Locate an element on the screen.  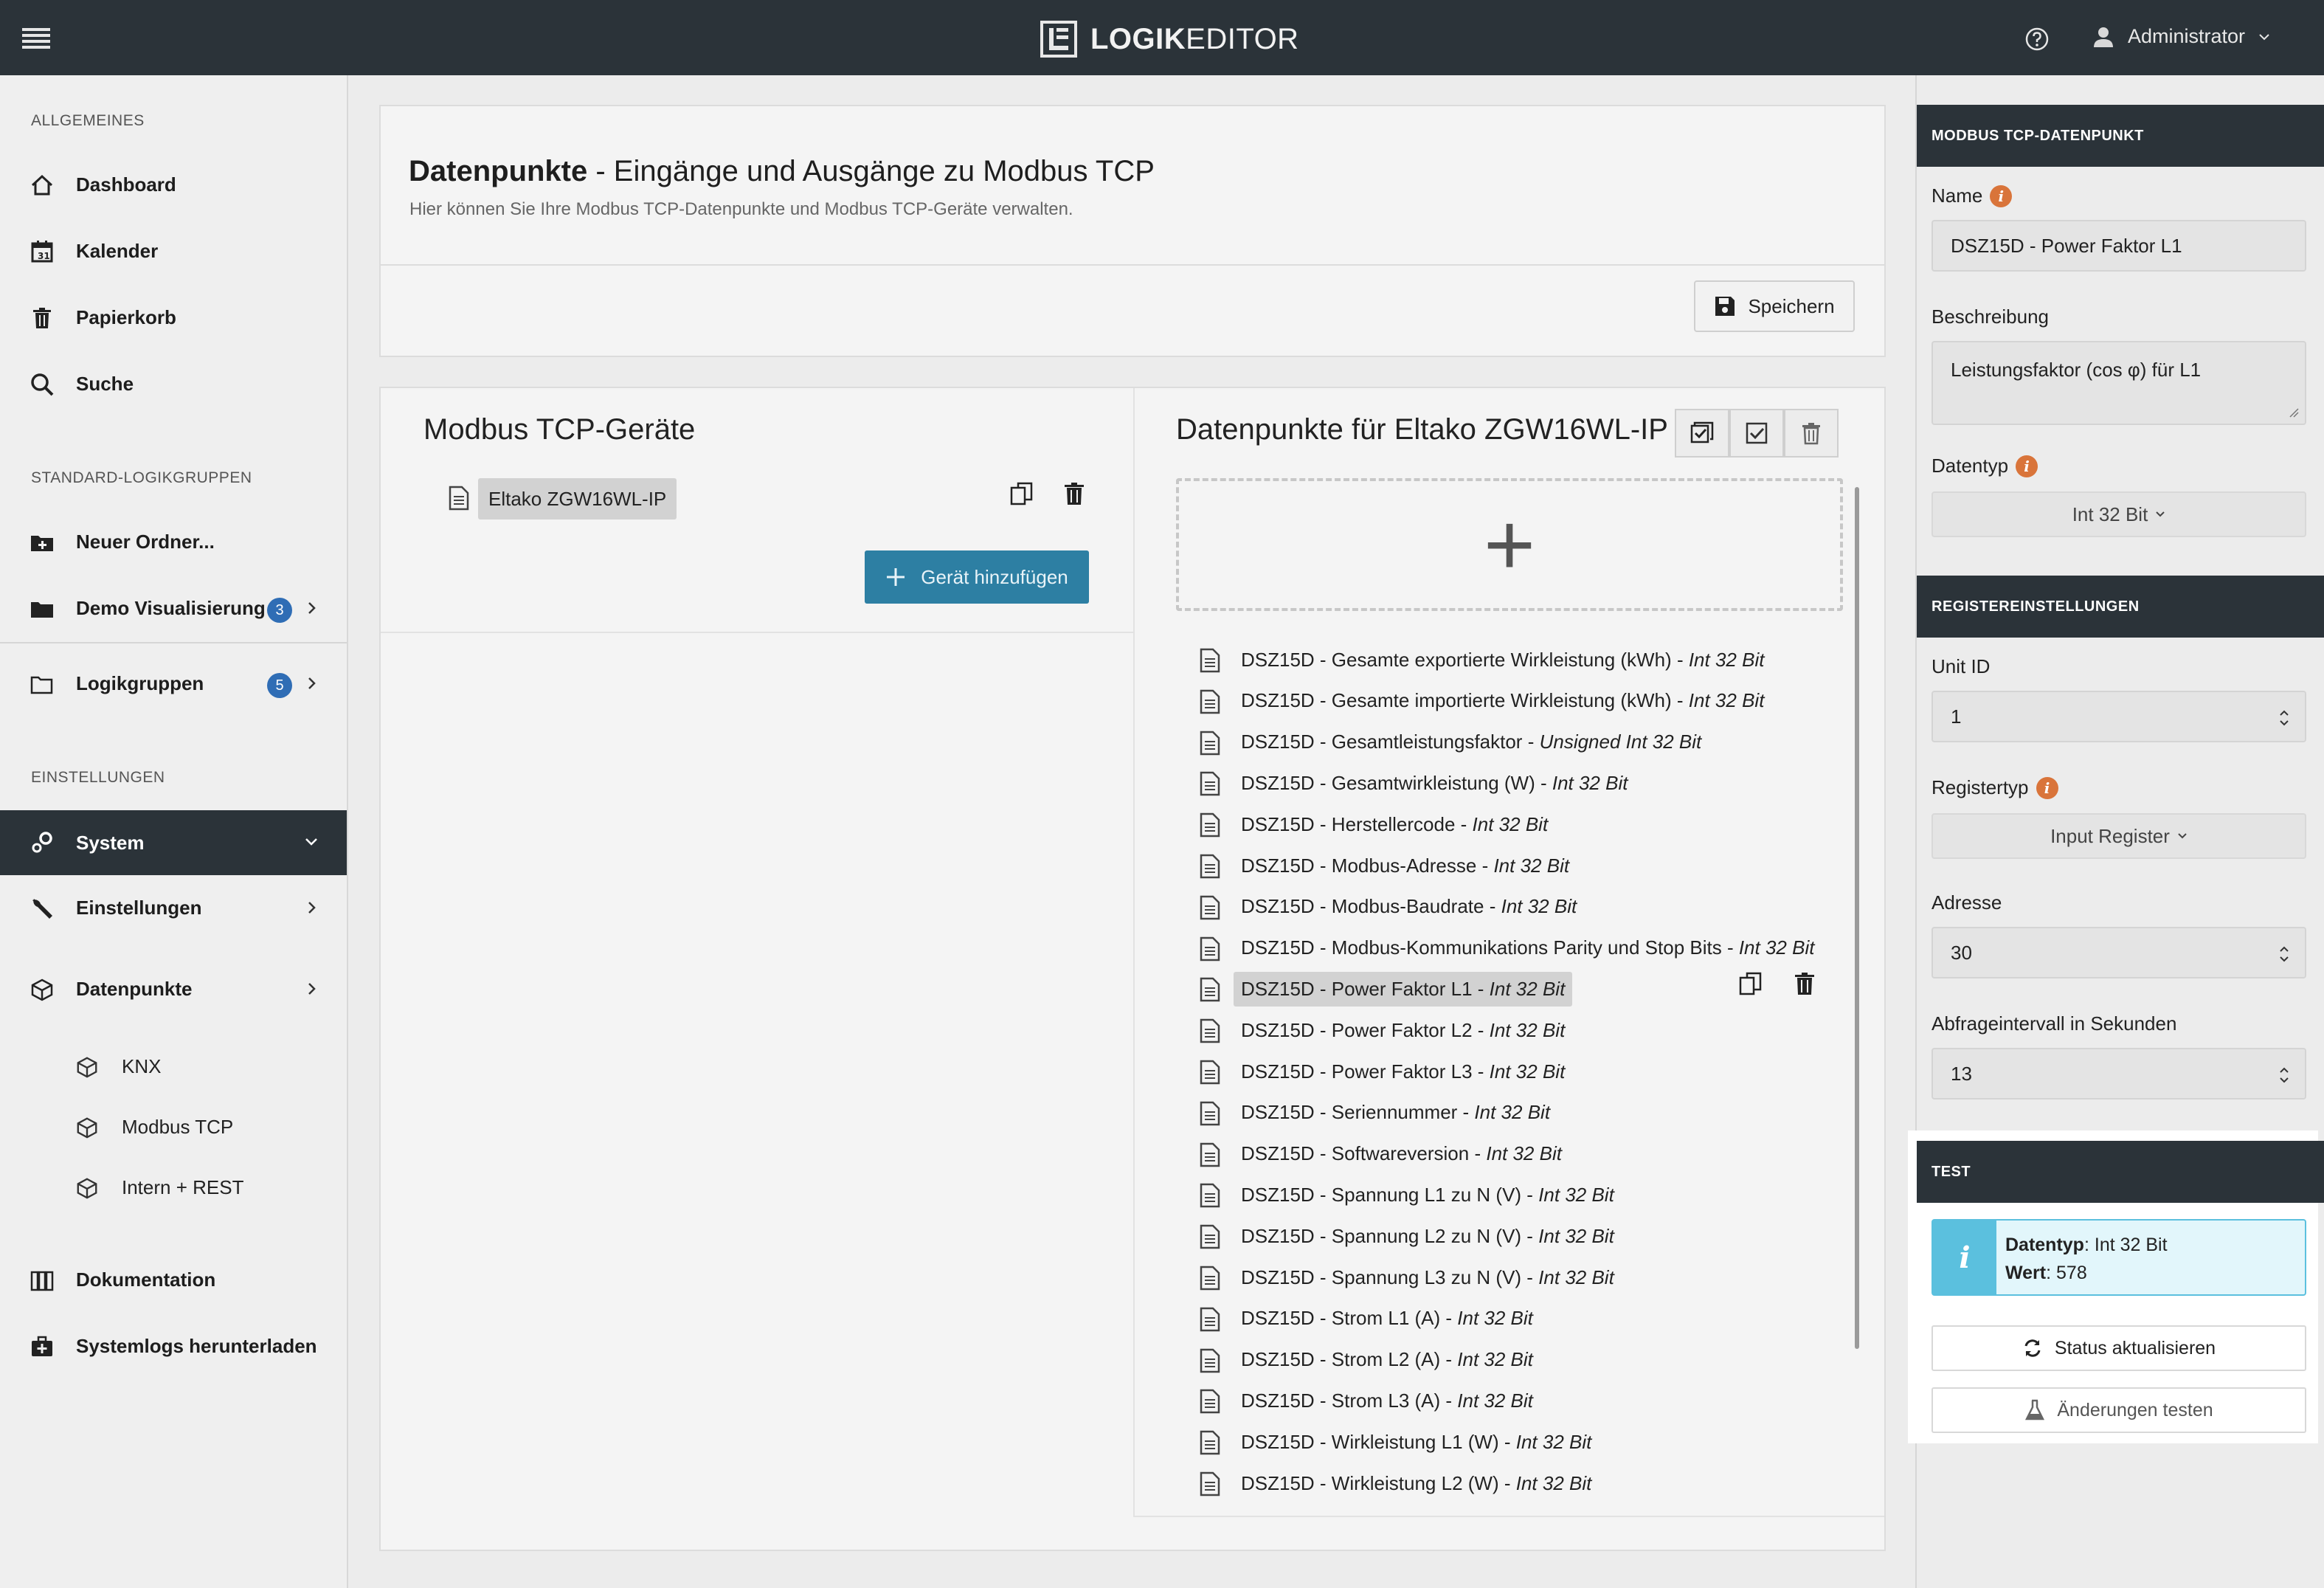
sidebar-item-kalender: 31 Kalender is located at coordinates (173, 251).